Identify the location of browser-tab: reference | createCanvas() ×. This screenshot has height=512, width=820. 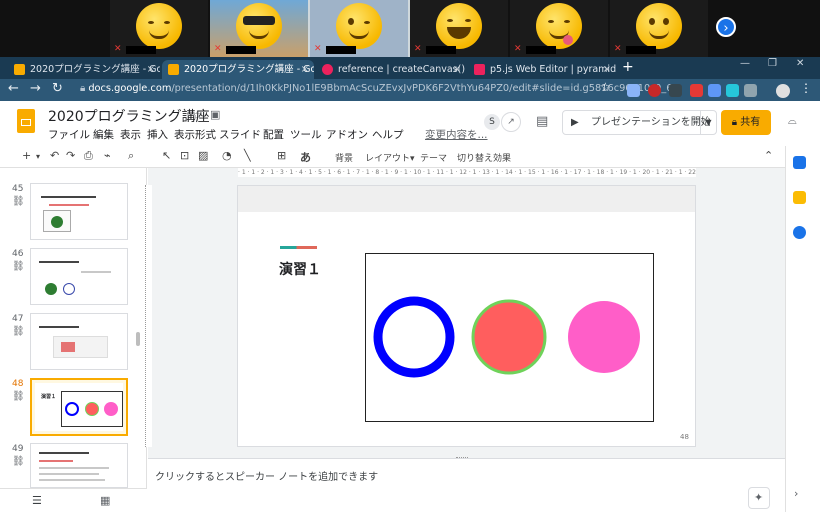
(391, 69).